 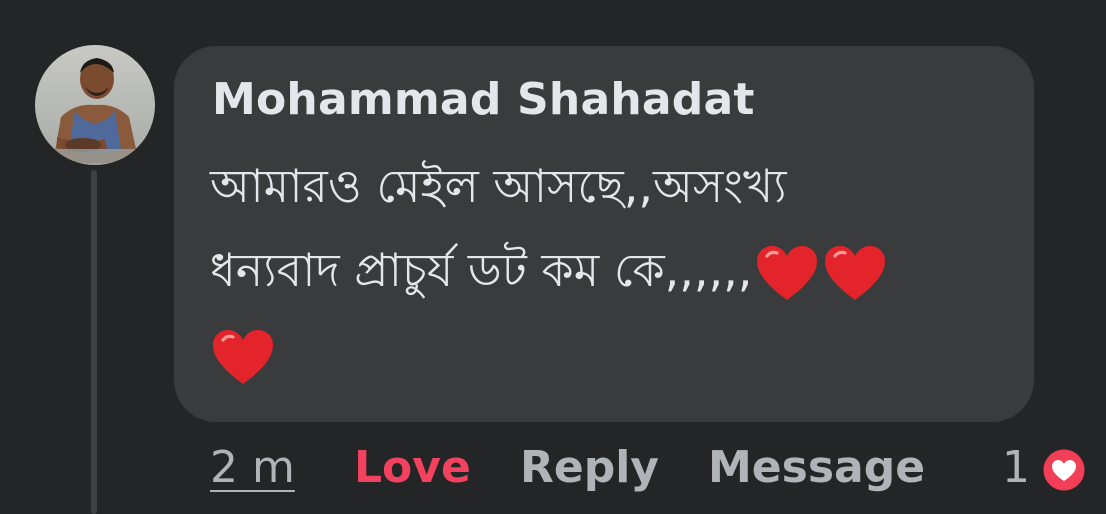 What do you see at coordinates (94, 342) in the screenshot?
I see `thread-line` at bounding box center [94, 342].